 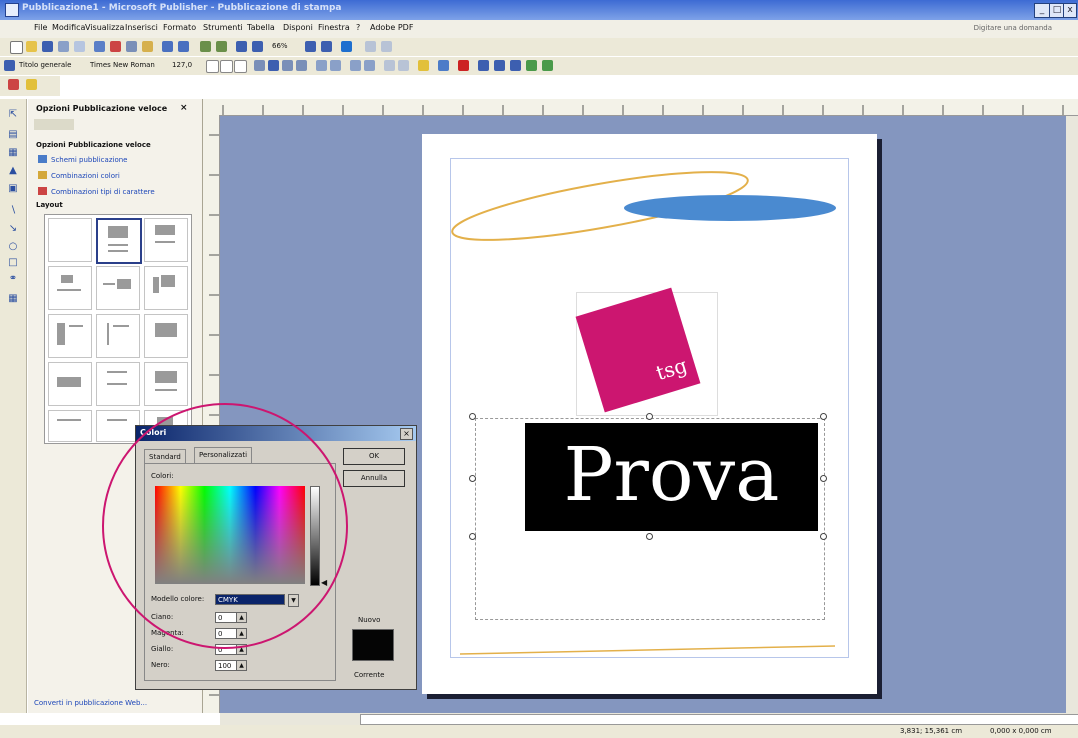 I want to click on 3d-style-icon, so click(x=547, y=65).